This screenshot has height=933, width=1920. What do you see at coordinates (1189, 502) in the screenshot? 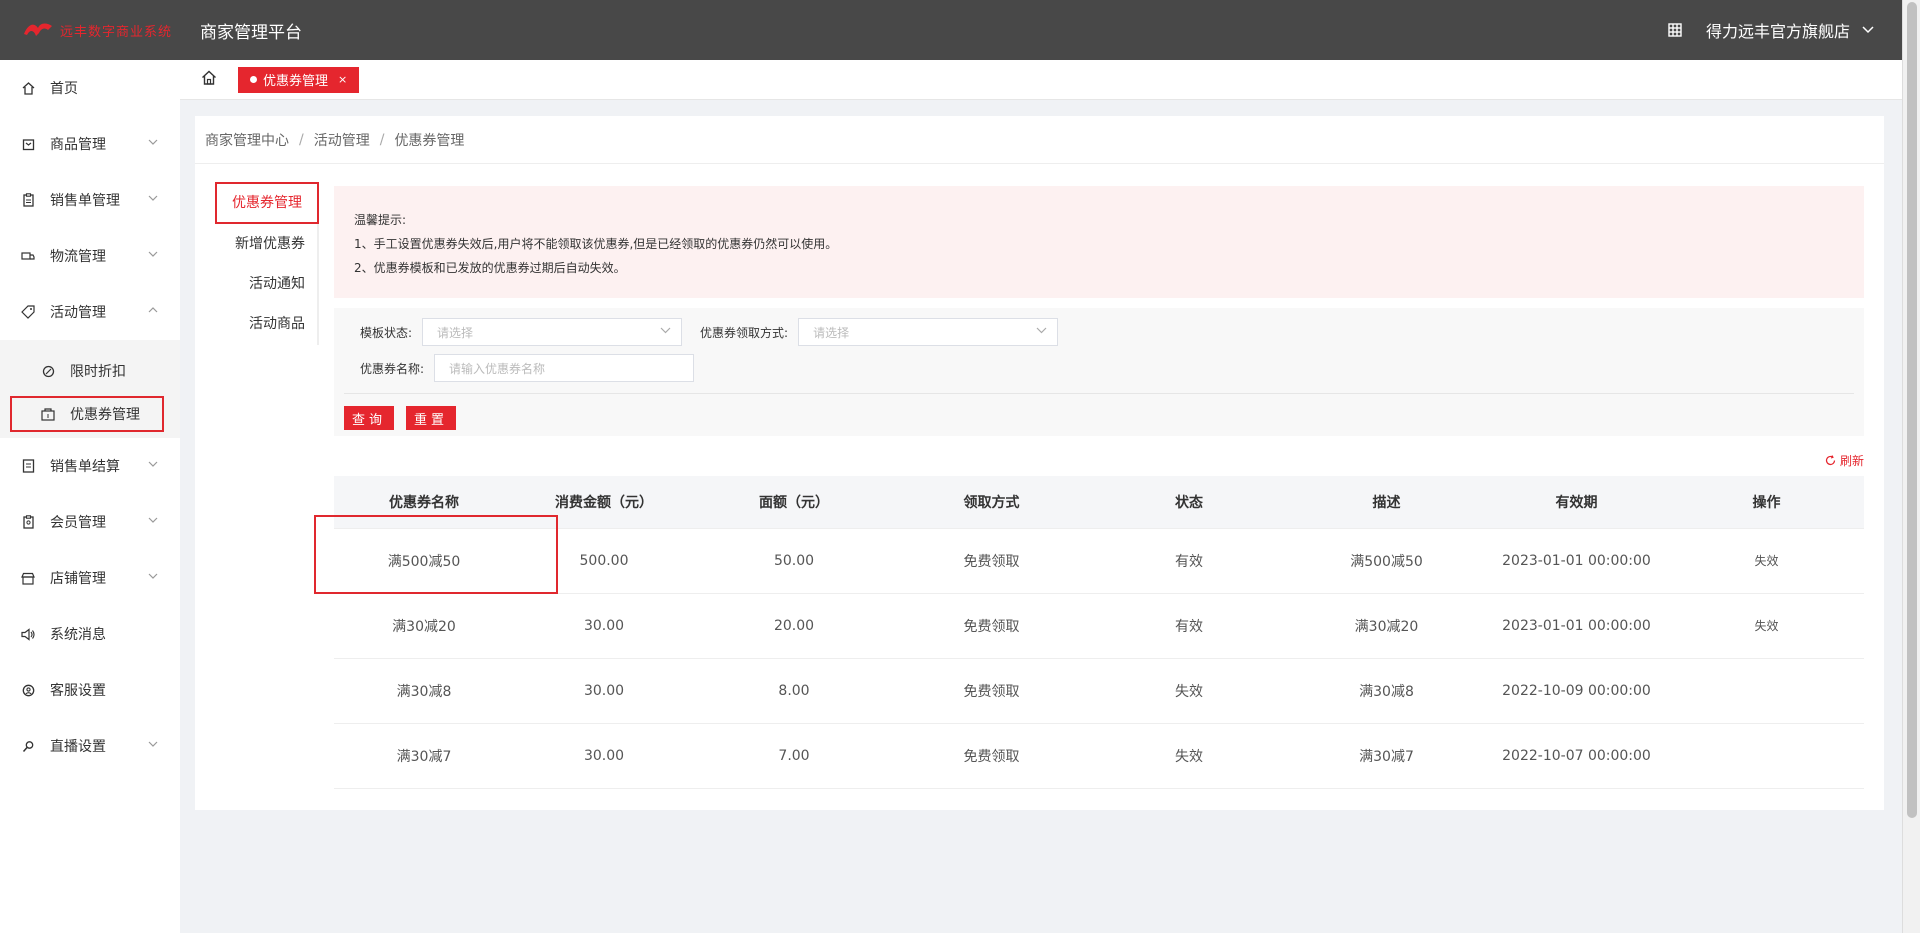
I see `column-header: 状态` at bounding box center [1189, 502].